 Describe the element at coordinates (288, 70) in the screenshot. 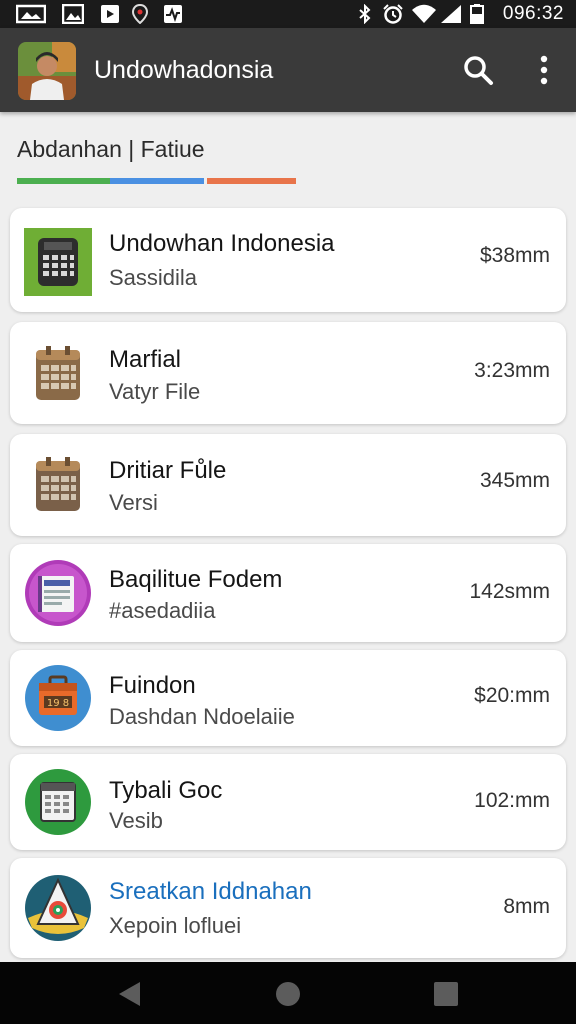

I see `app-bar: Undowhadonsia` at that location.